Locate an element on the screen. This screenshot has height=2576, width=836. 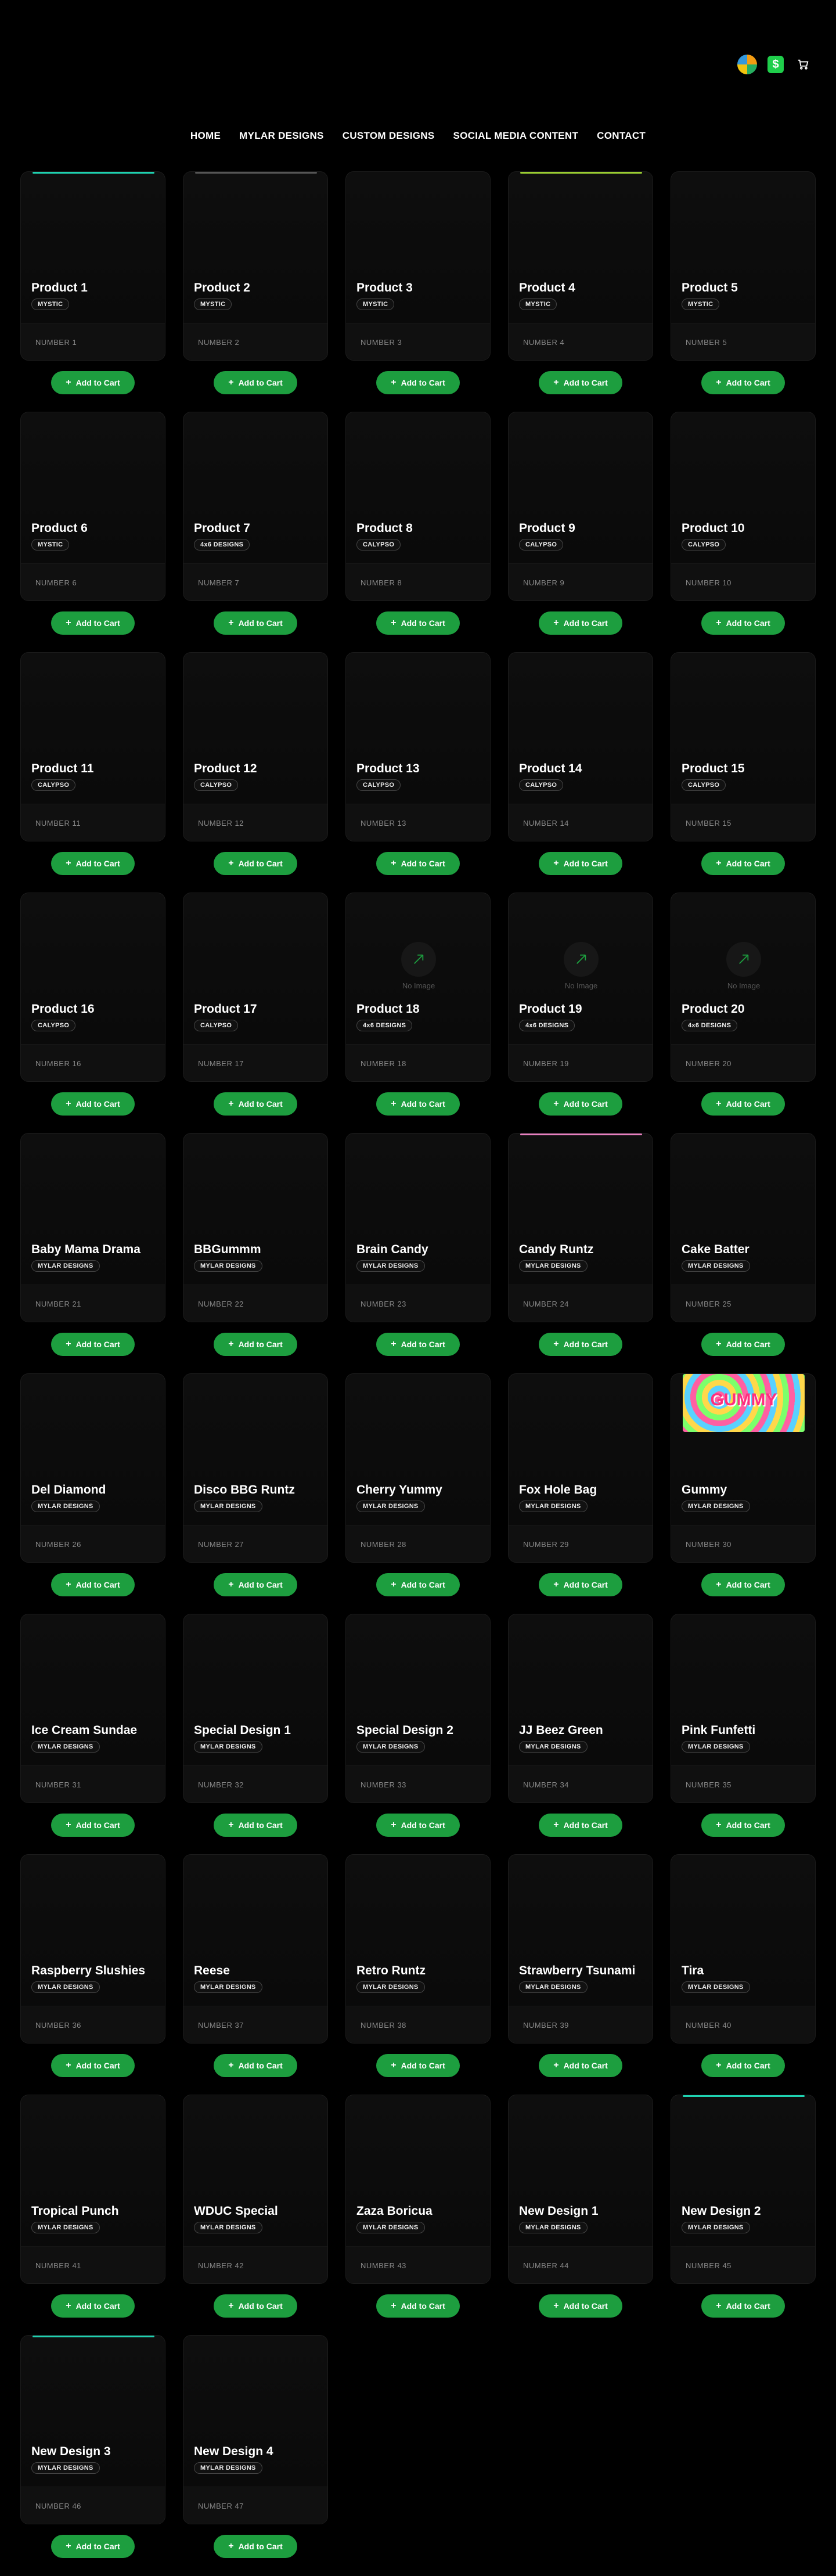
product-card: Product 5 MYSTIC NUMBER 5 is located at coordinates (744, 266).